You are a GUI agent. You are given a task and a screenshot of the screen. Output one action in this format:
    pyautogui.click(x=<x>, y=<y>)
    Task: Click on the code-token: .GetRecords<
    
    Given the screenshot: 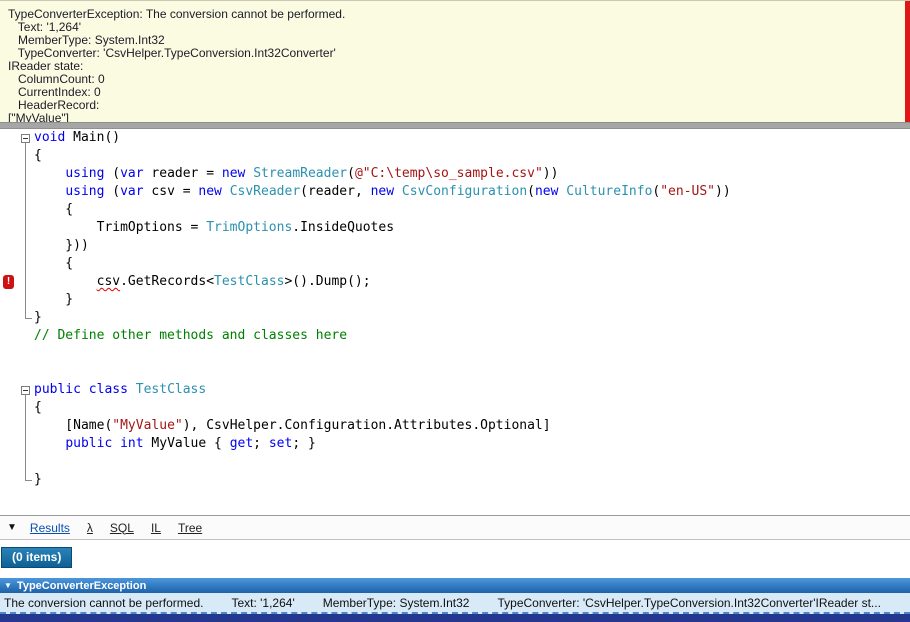 What is the action you would take?
    pyautogui.click(x=167, y=281)
    